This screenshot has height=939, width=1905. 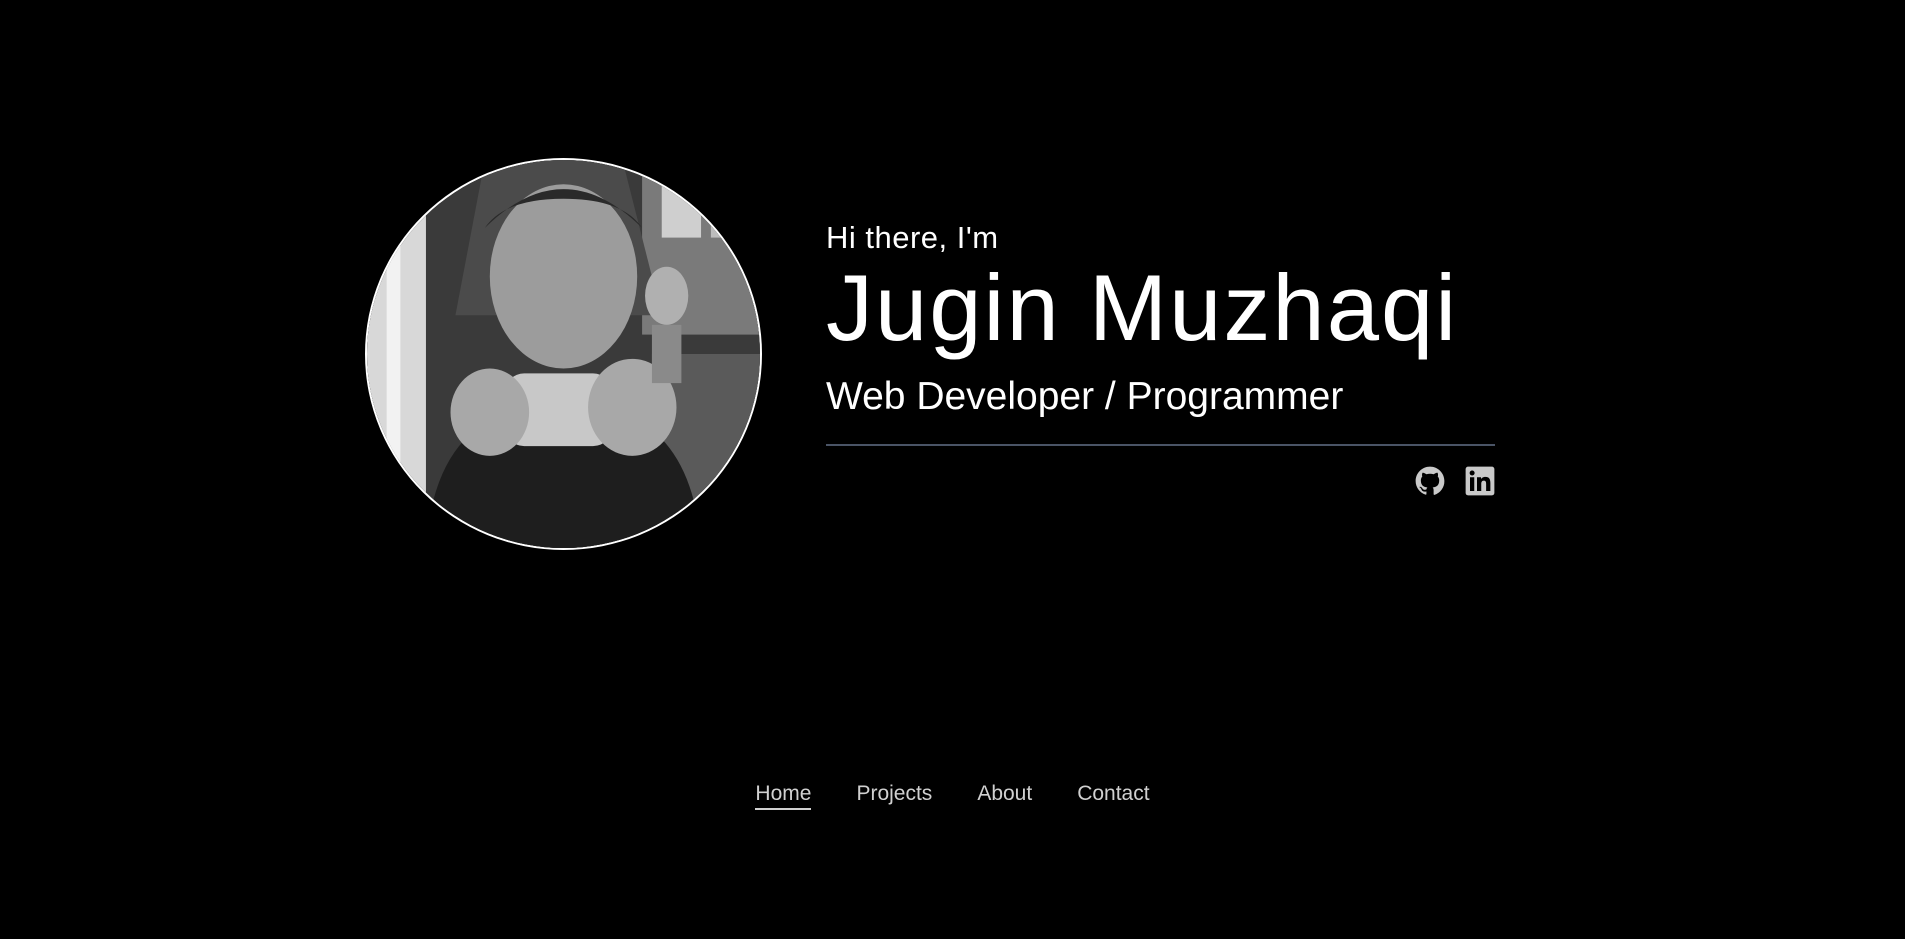 What do you see at coordinates (783, 796) in the screenshot?
I see `nav-home: Home` at bounding box center [783, 796].